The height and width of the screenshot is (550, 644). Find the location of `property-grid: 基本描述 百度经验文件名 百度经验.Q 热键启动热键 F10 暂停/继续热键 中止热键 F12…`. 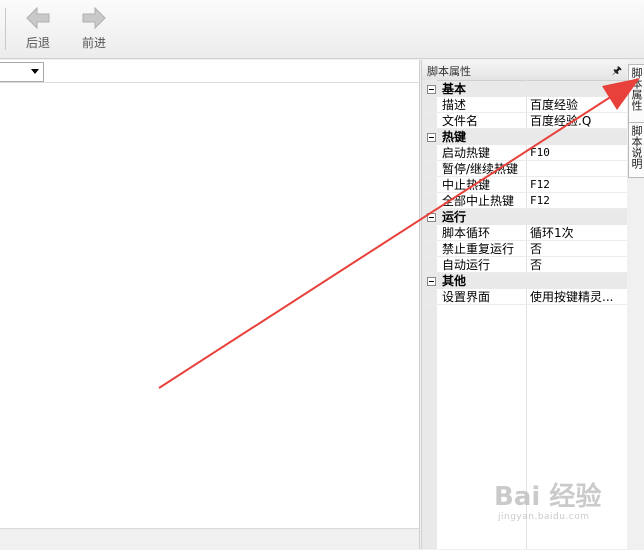

property-grid: 基本描述 百度经验文件名 百度经验.Q 热键启动热键 F10 暂停/继续热键 中止热键 F12… is located at coordinates (525, 193).